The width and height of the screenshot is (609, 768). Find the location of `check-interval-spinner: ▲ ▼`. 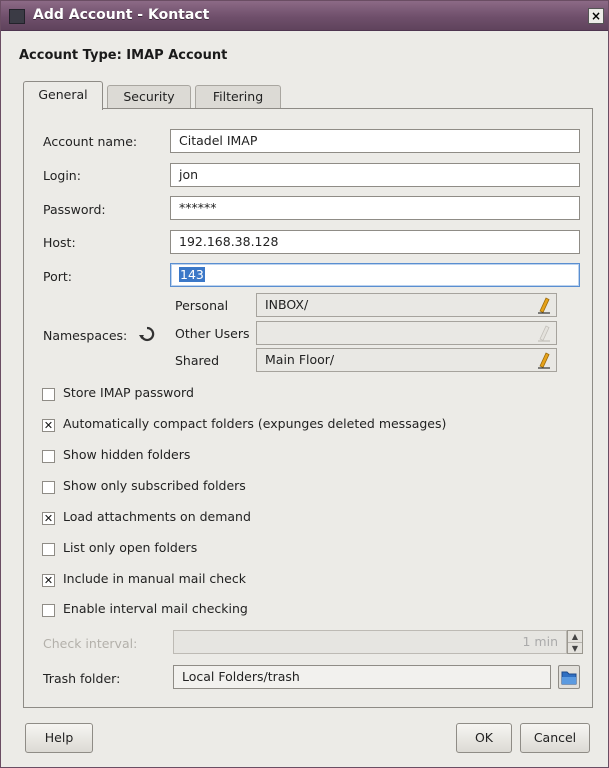

check-interval-spinner: ▲ ▼ is located at coordinates (575, 642).